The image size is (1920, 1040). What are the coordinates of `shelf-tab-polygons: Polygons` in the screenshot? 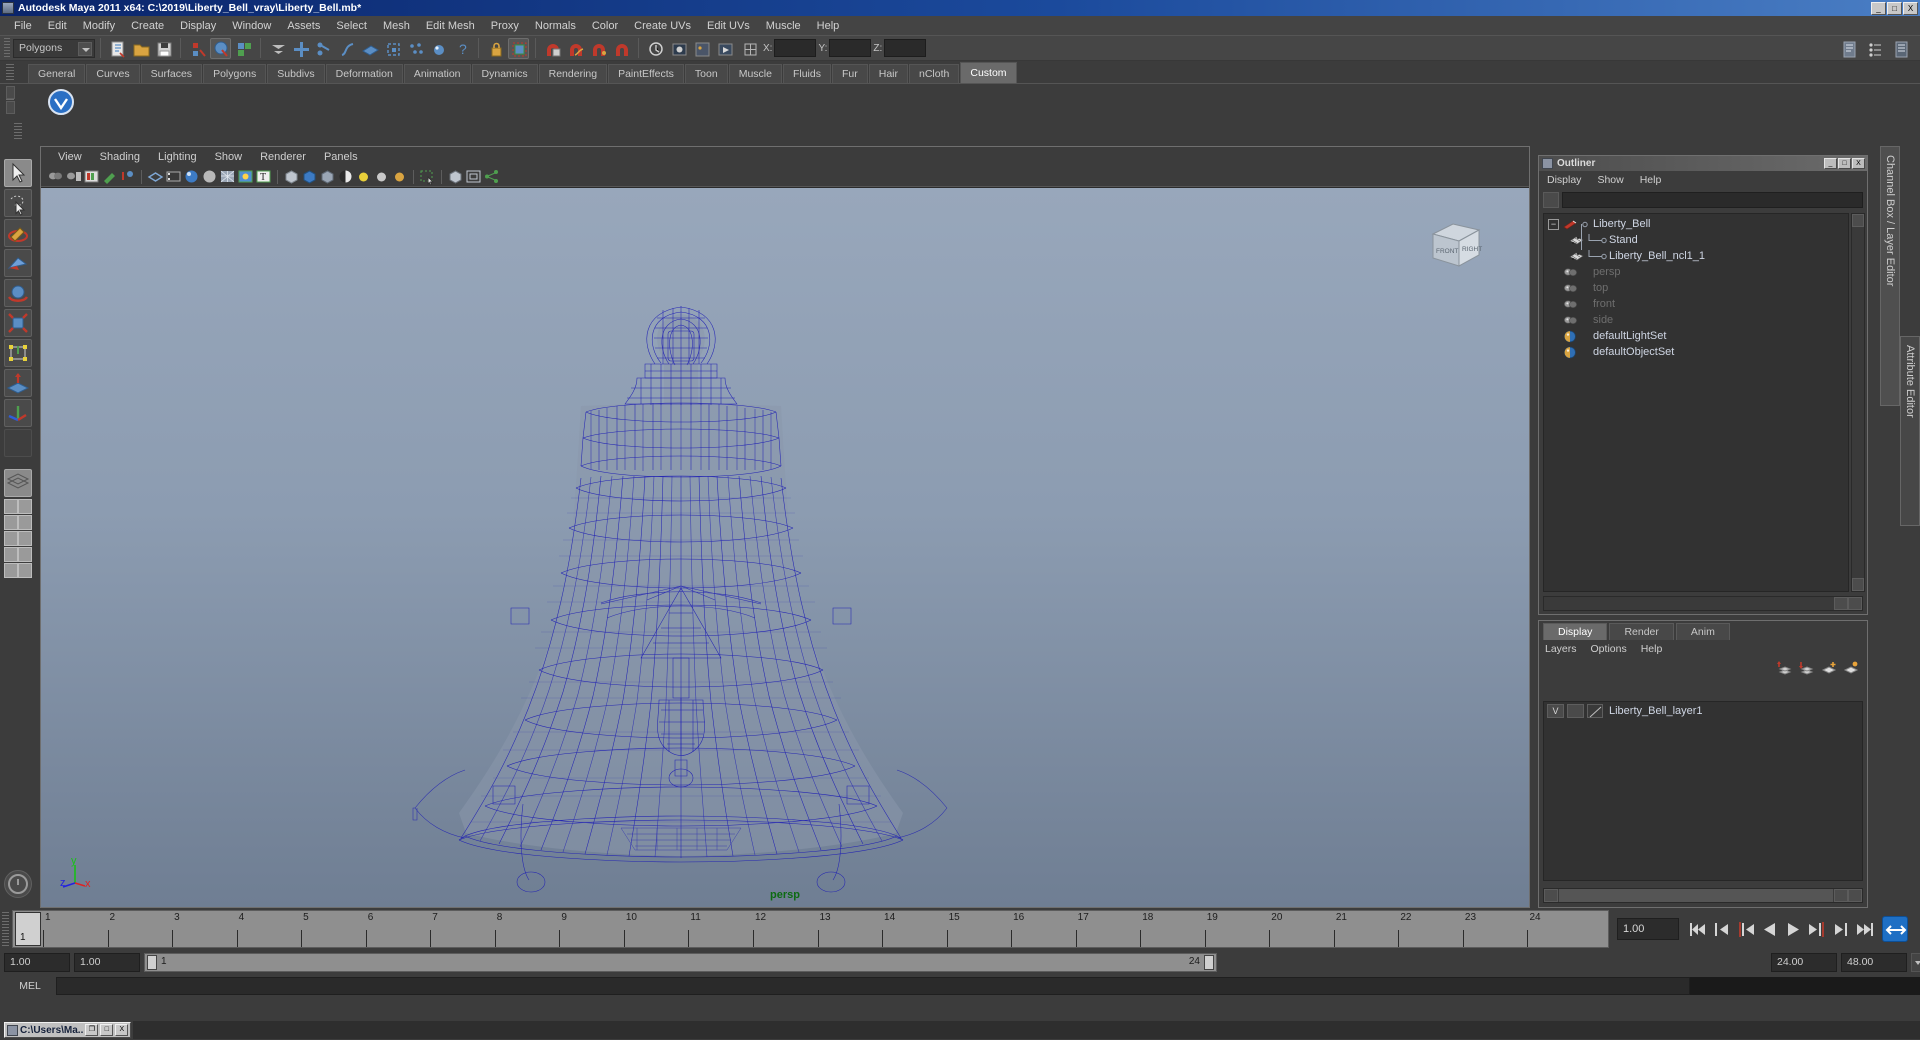 It's located at (235, 73).